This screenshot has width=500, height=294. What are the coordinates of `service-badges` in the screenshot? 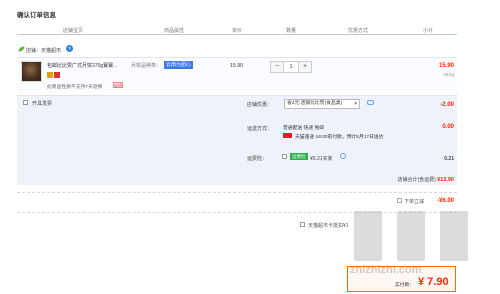 It's located at (54, 75).